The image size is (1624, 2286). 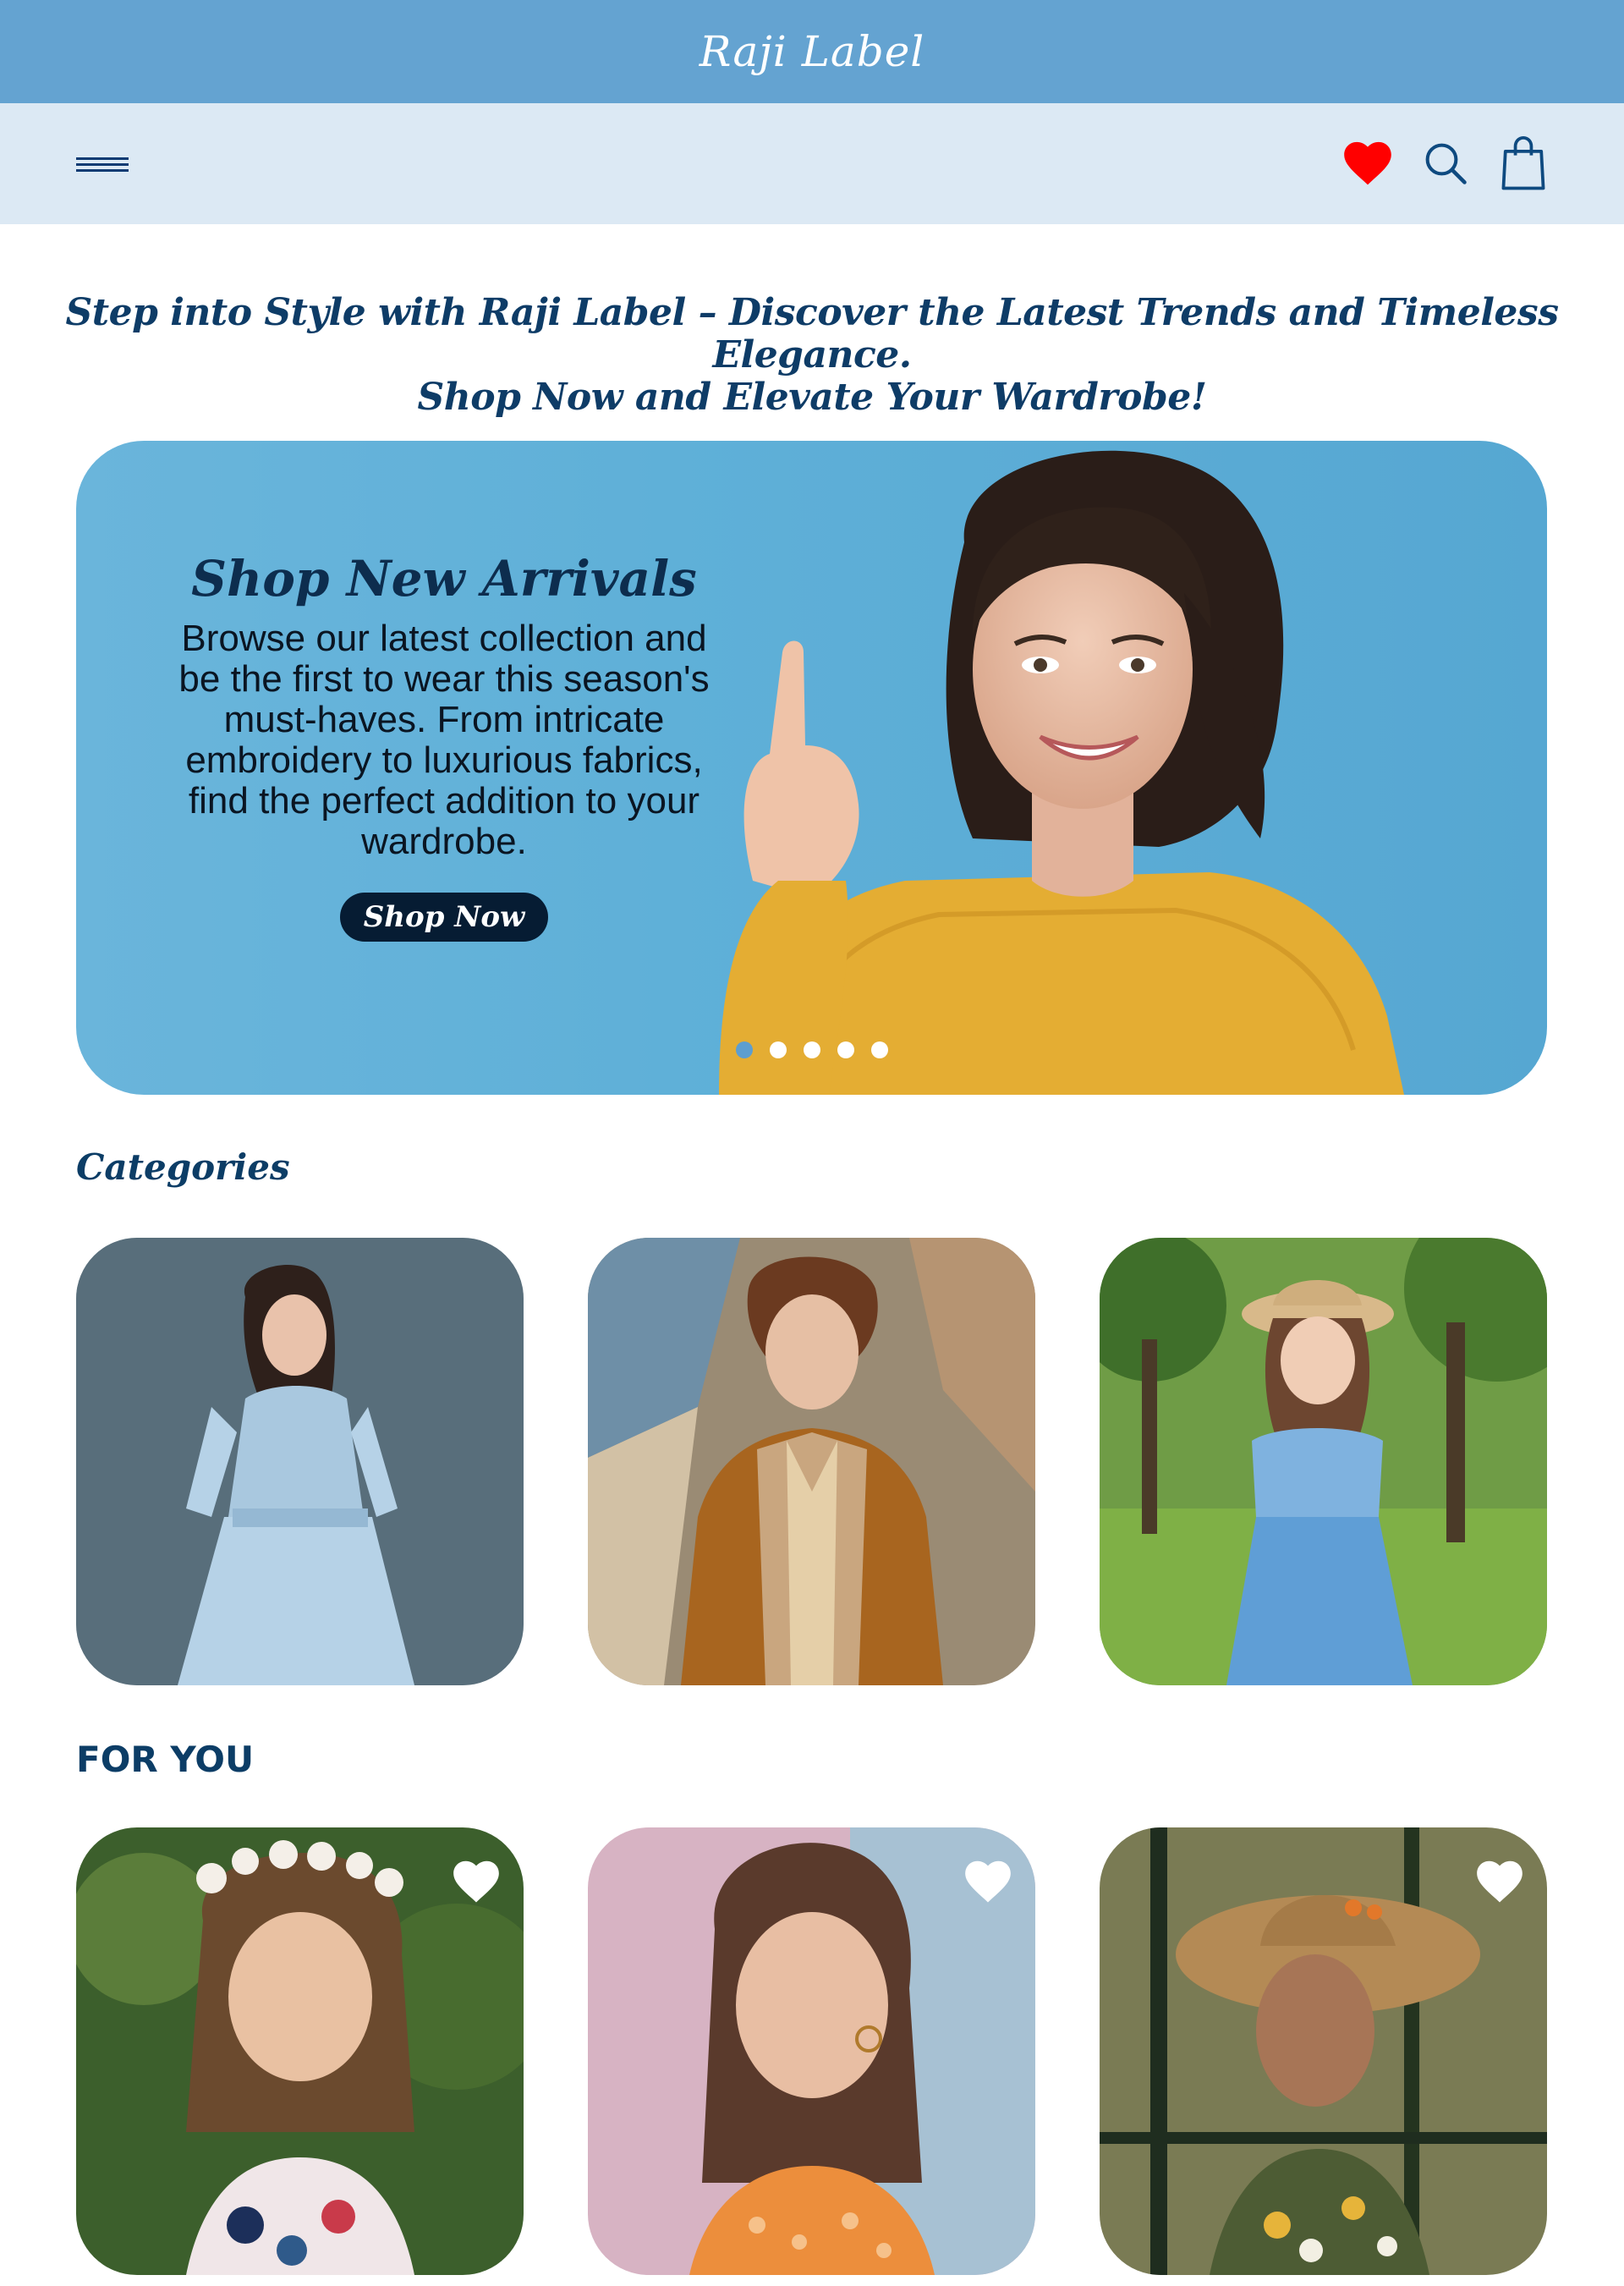 What do you see at coordinates (183, 1167) in the screenshot?
I see `categories-heading: Categories` at bounding box center [183, 1167].